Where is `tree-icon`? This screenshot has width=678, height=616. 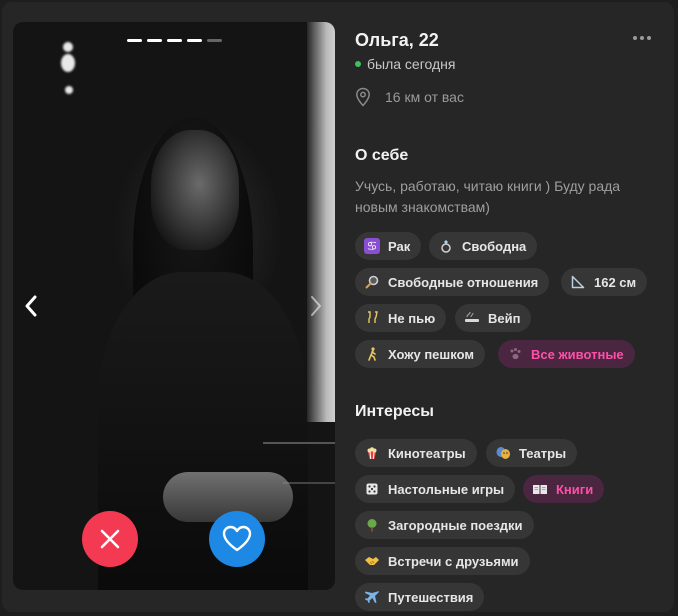 tree-icon is located at coordinates (372, 525).